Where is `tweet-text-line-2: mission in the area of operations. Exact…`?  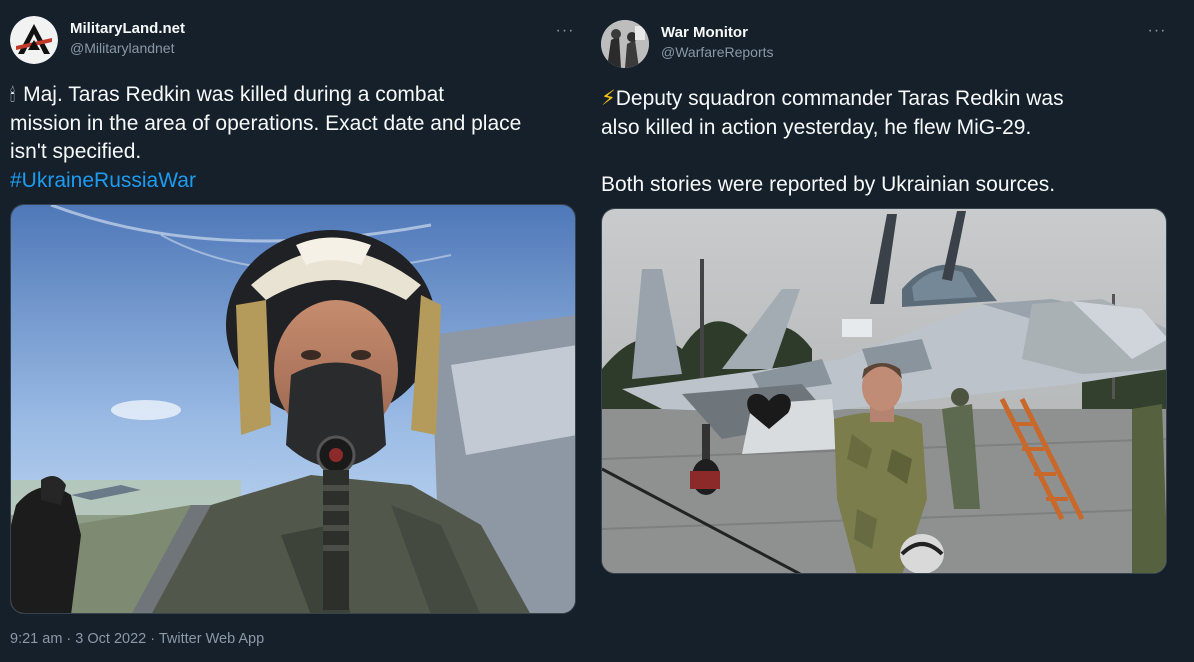
tweet-text-line-2: mission in the area of operations. Exact… is located at coordinates (266, 123).